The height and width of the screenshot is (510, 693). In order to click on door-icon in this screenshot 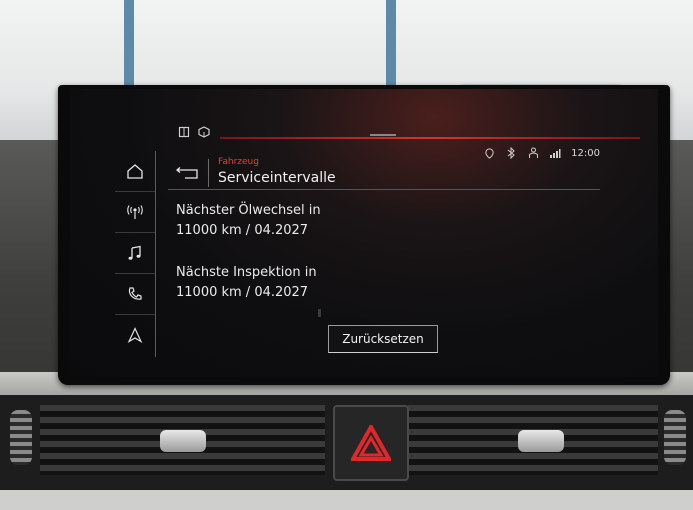, I will do `click(184, 132)`.